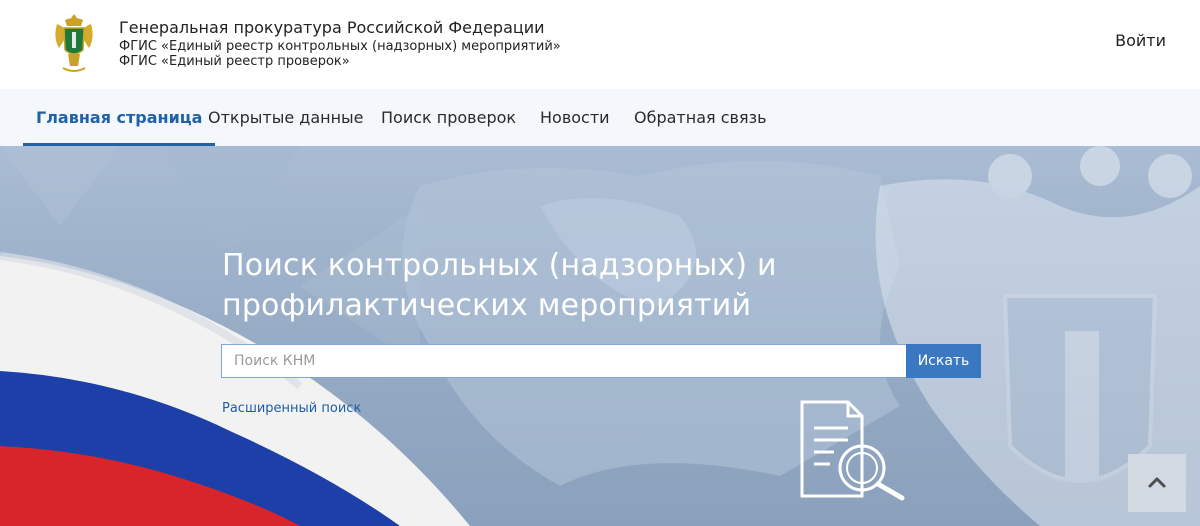 Image resolution: width=1200 pixels, height=526 pixels. What do you see at coordinates (74, 43) in the screenshot?
I see `prosecutor-emblem-icon` at bounding box center [74, 43].